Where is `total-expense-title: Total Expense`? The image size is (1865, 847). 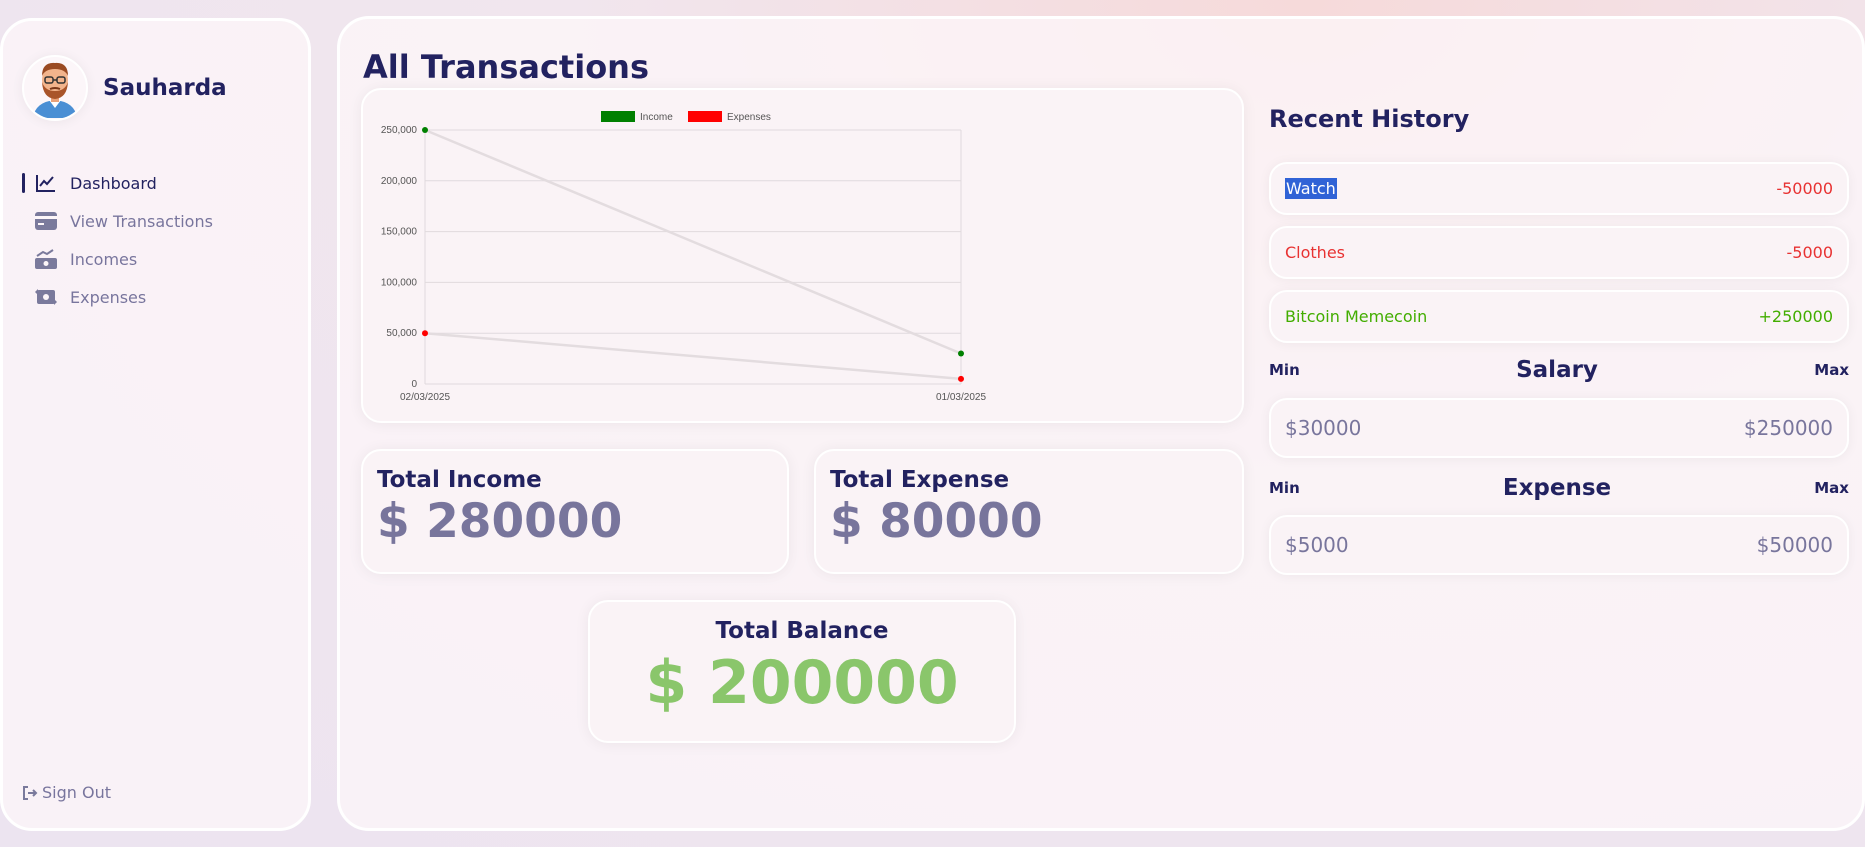
total-expense-title: Total Expense is located at coordinates (920, 480).